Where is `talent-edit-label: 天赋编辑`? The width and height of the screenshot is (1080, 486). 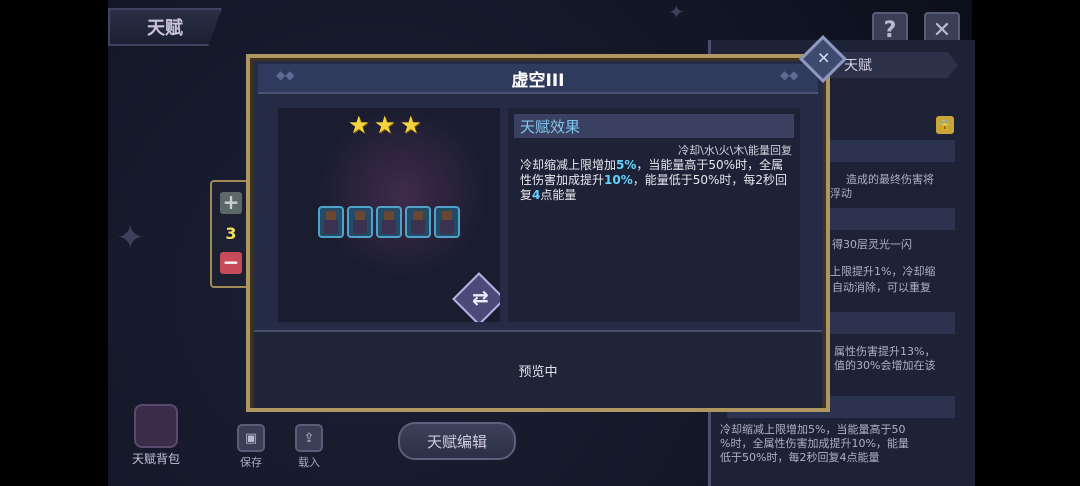
talent-edit-label: 天赋编辑 is located at coordinates (456, 441).